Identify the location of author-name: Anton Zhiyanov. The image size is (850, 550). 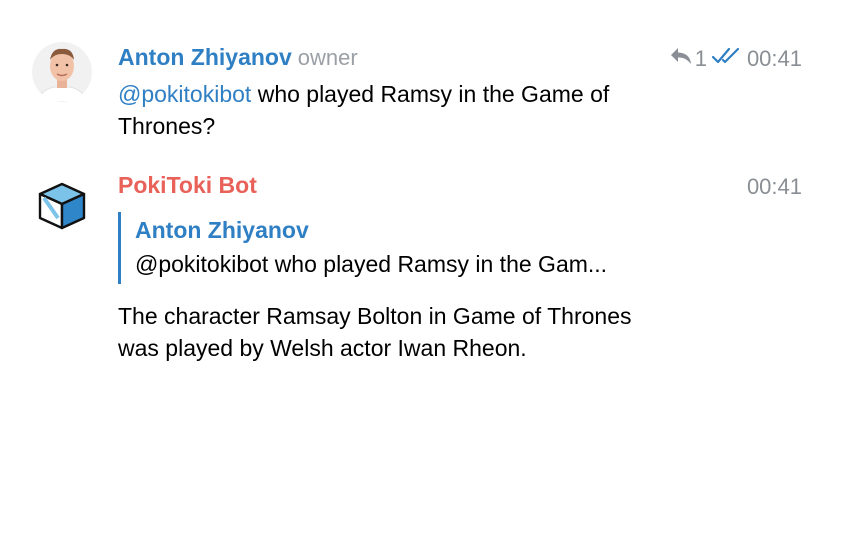
(205, 57).